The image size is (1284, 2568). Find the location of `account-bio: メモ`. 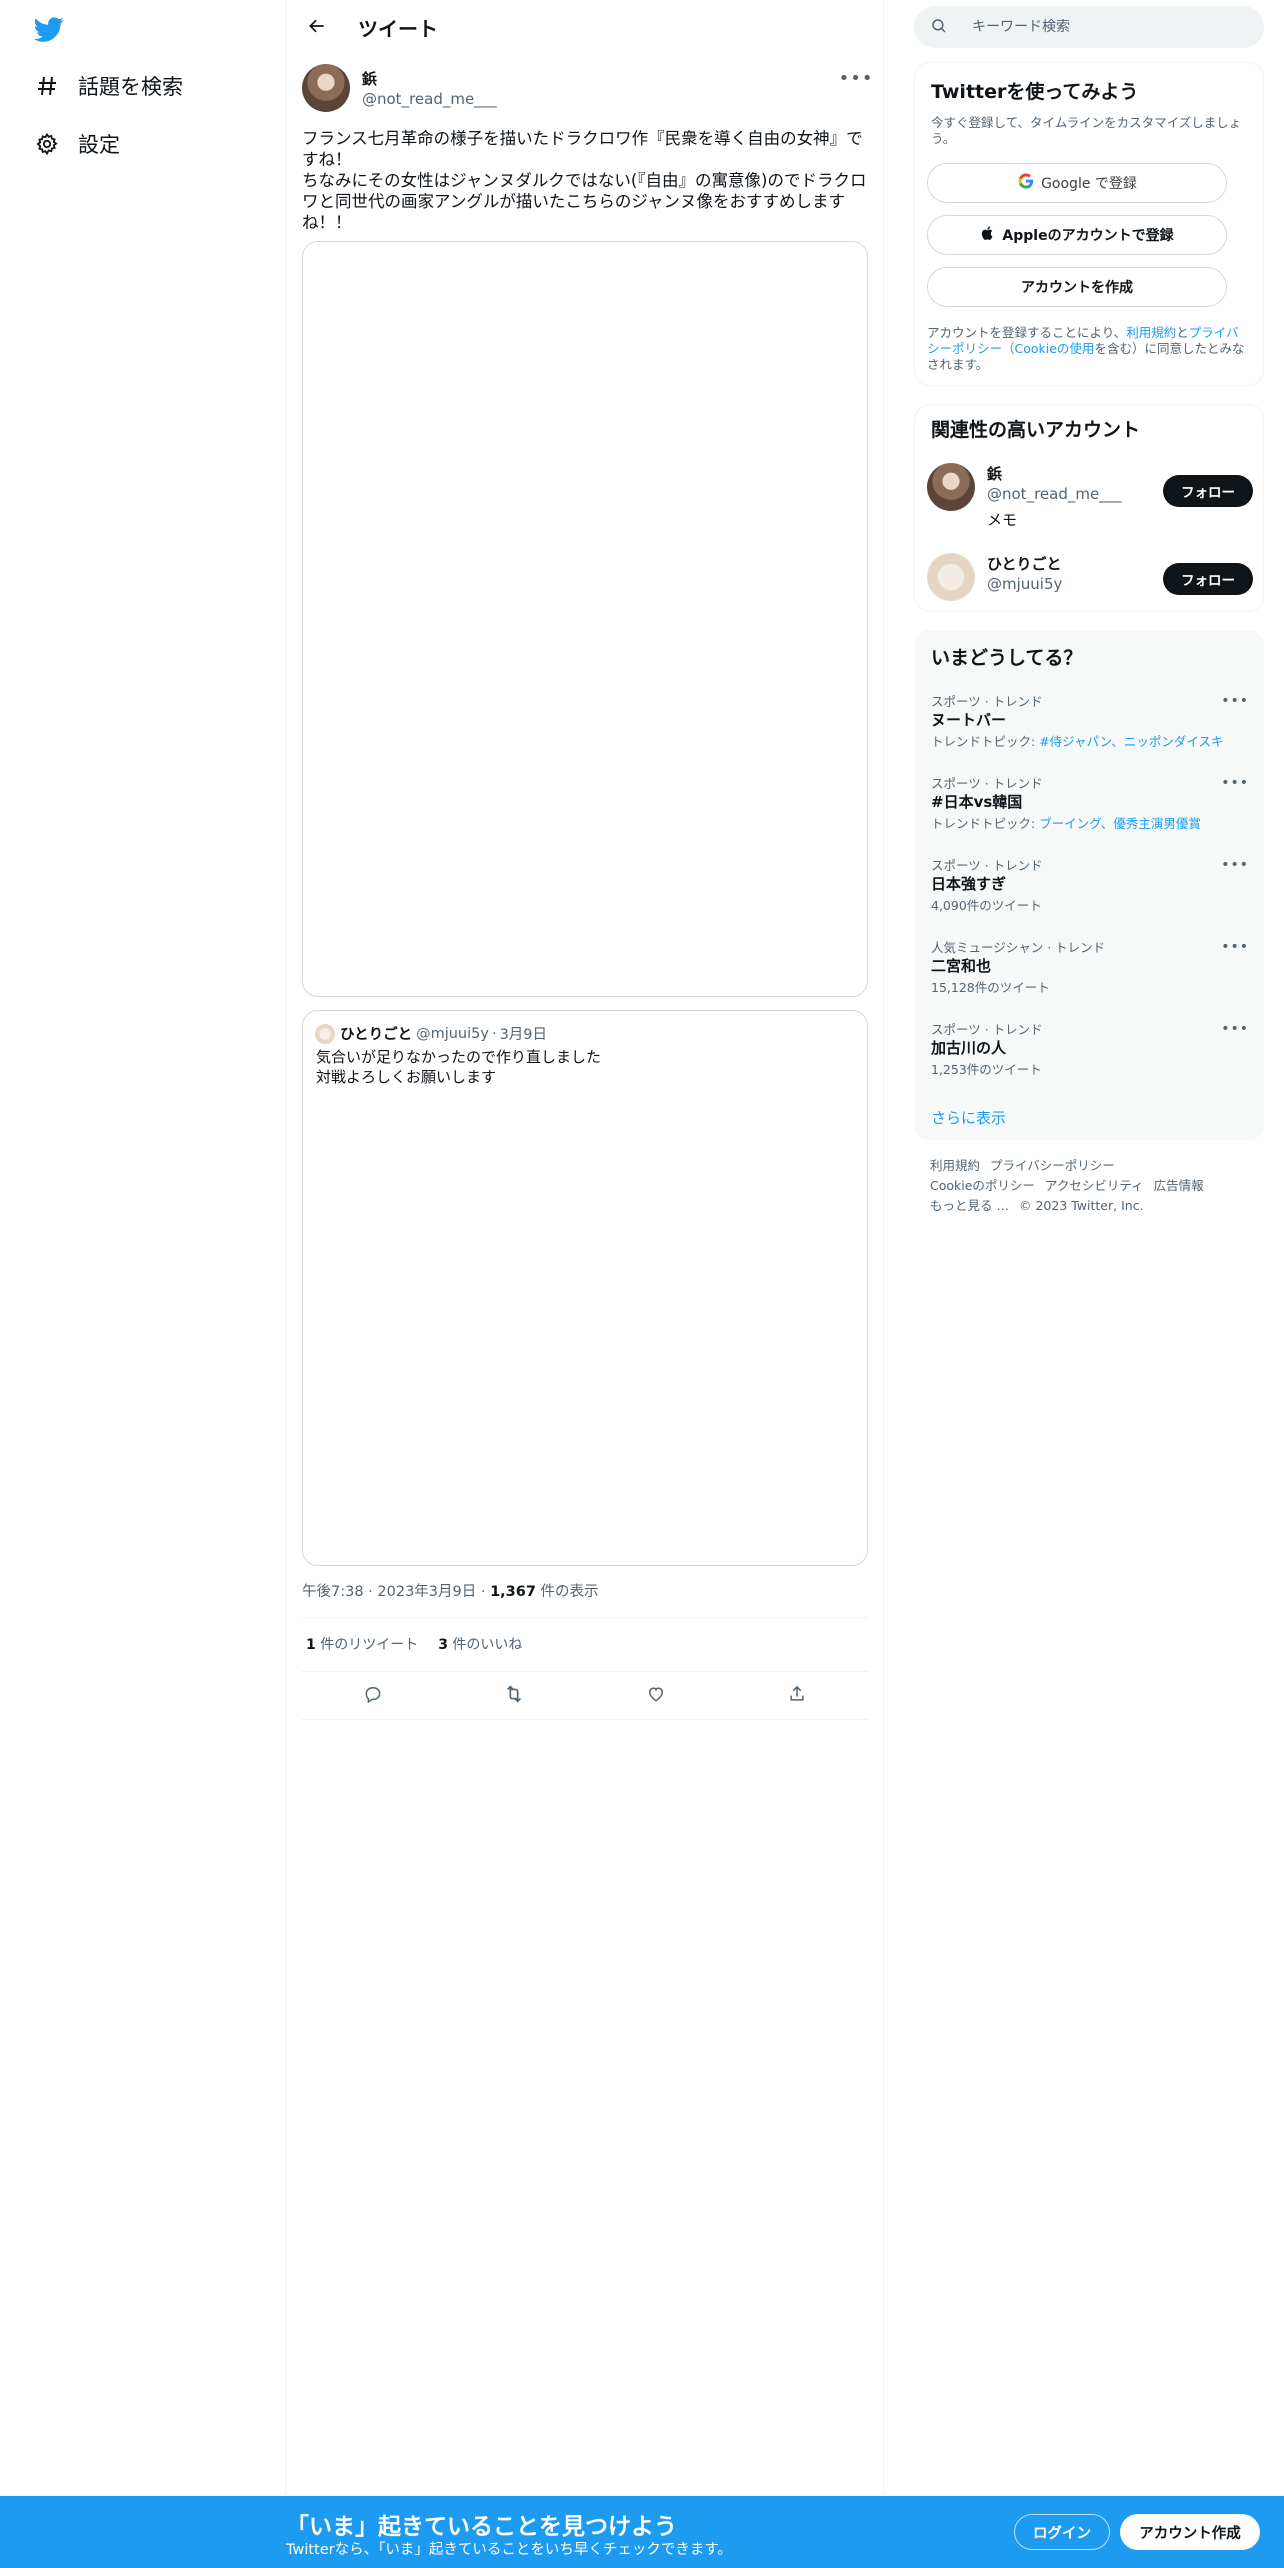

account-bio: メモ is located at coordinates (1002, 520).